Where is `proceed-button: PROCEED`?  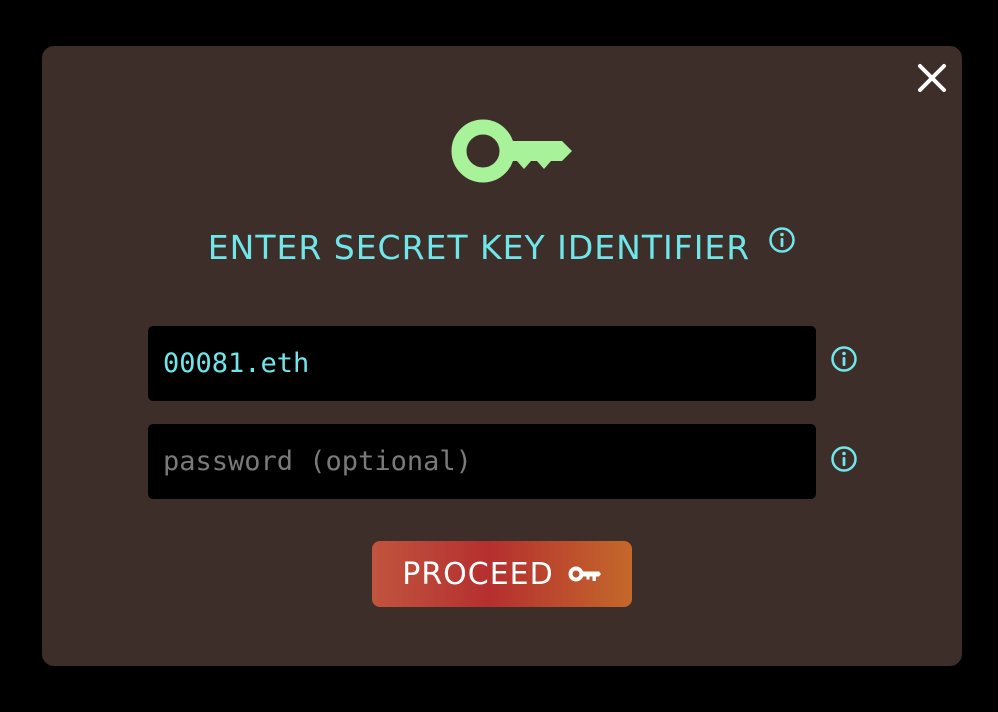 proceed-button: PROCEED is located at coordinates (502, 574).